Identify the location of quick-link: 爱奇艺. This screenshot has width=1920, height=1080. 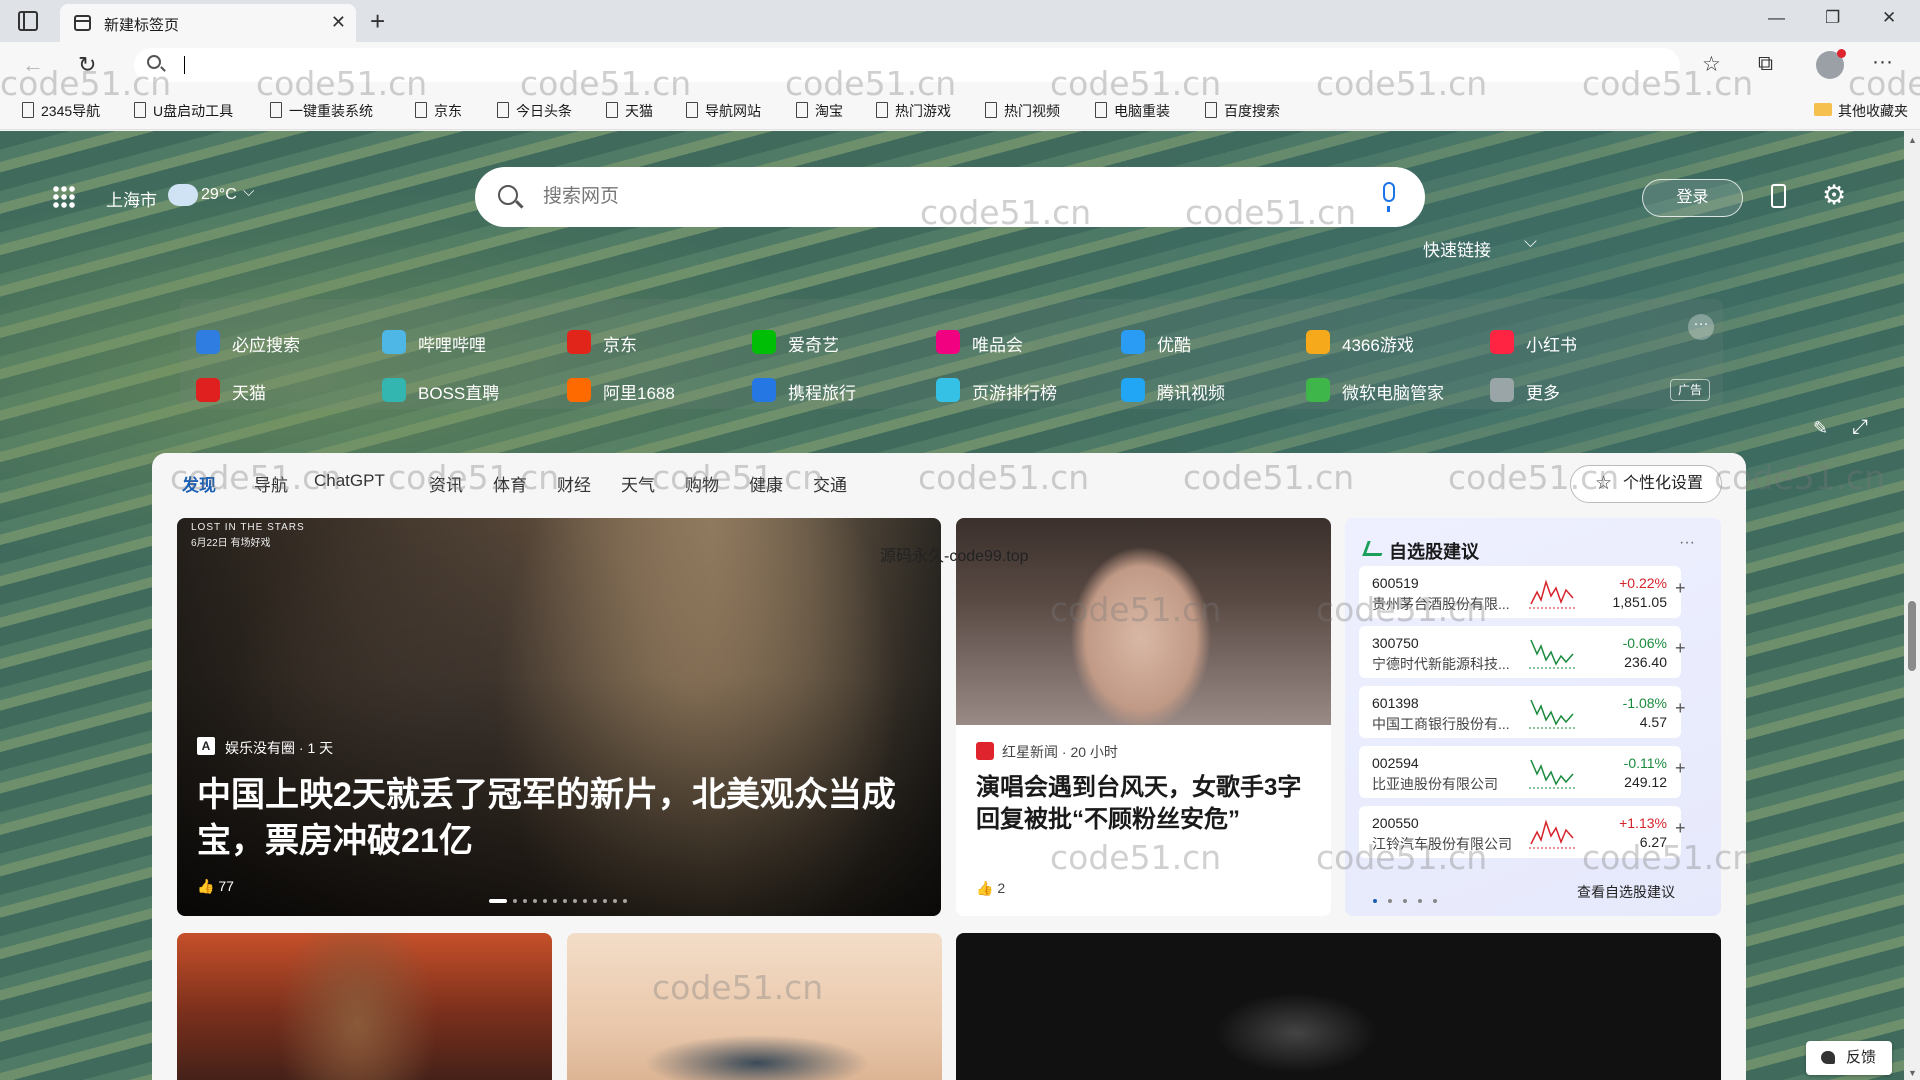
(795, 343).